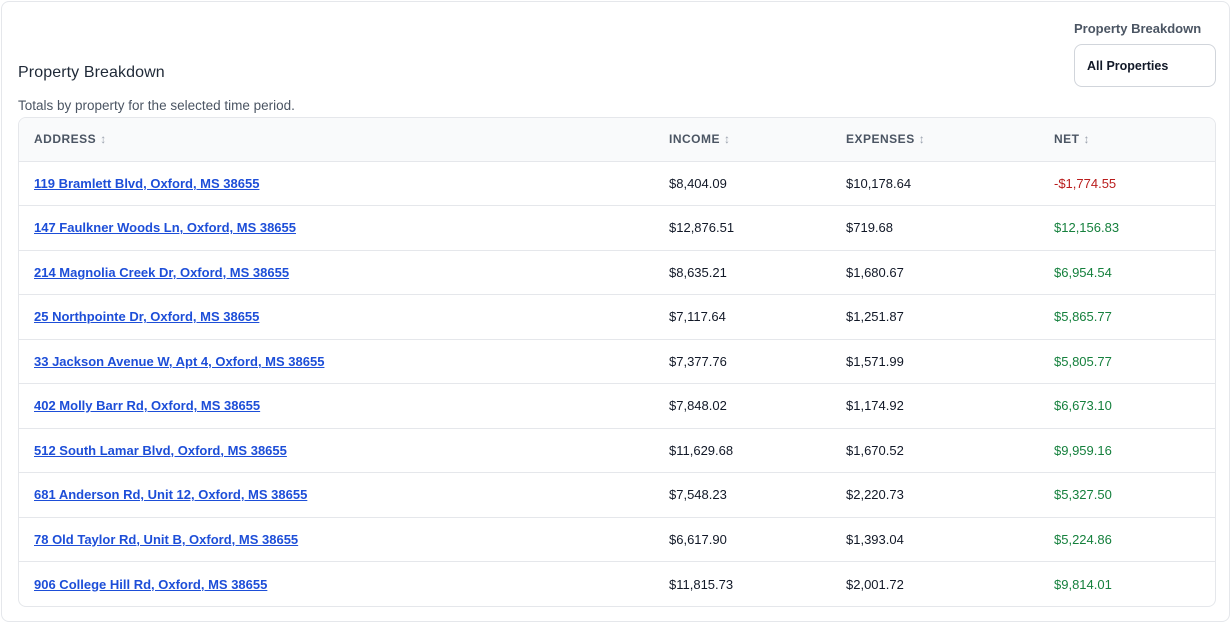  Describe the element at coordinates (1138, 28) in the screenshot. I see `property-filter-label: Property Breakdown` at that location.